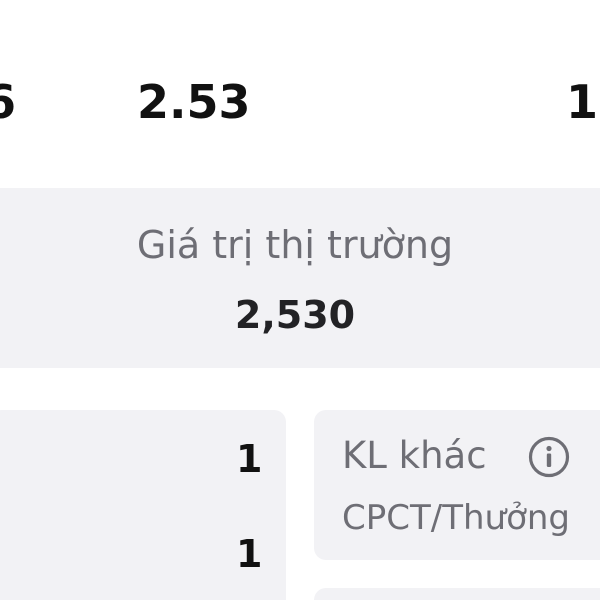  I want to click on top-left-value: 6, so click(8, 102).